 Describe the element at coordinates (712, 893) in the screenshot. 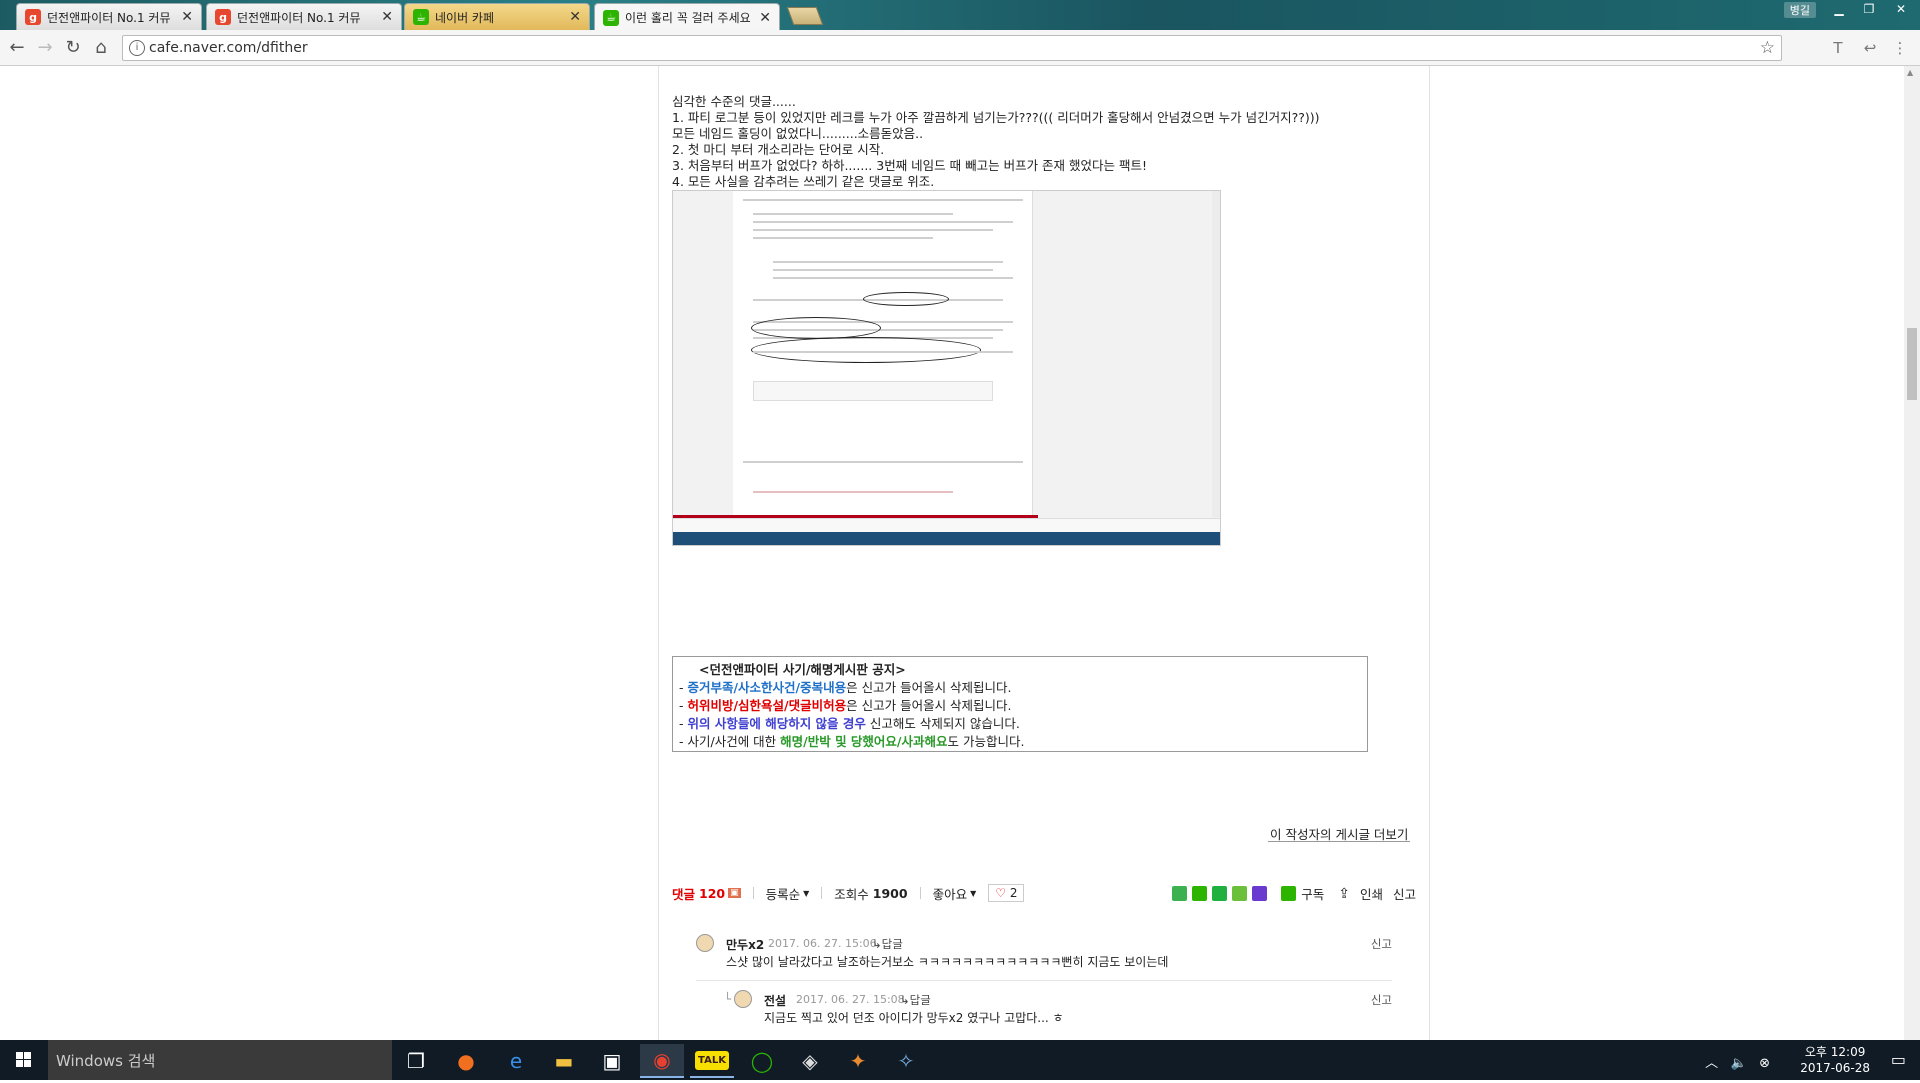

I see `comment-count: 120` at that location.